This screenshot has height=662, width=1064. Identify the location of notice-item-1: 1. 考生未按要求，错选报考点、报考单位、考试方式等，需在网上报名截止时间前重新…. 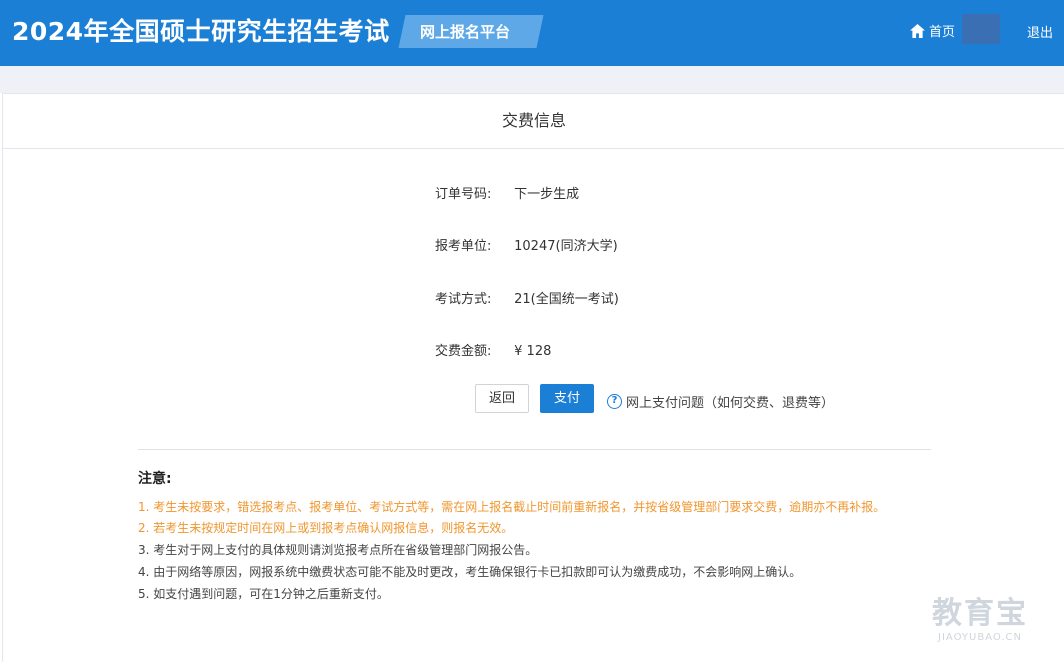
(512, 507).